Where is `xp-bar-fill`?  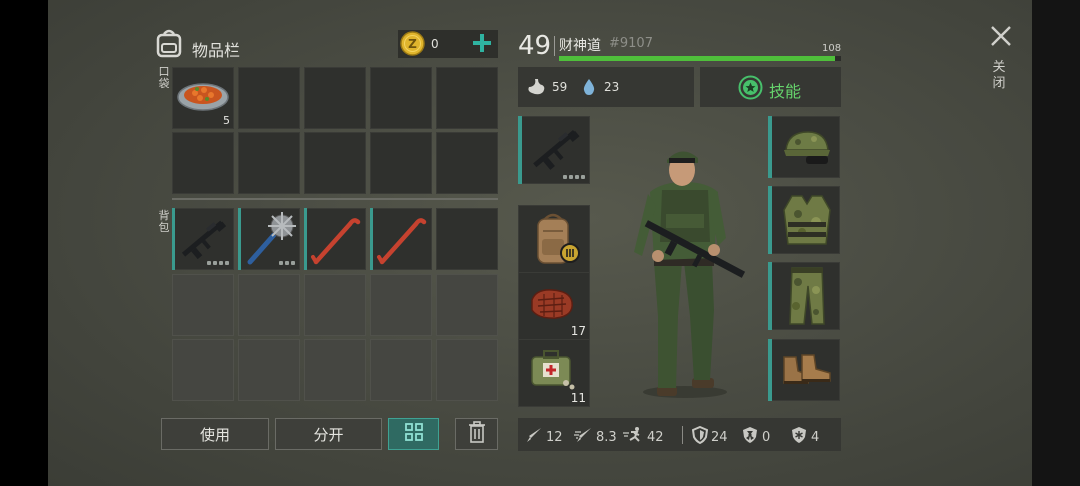 xp-bar-fill is located at coordinates (697, 58).